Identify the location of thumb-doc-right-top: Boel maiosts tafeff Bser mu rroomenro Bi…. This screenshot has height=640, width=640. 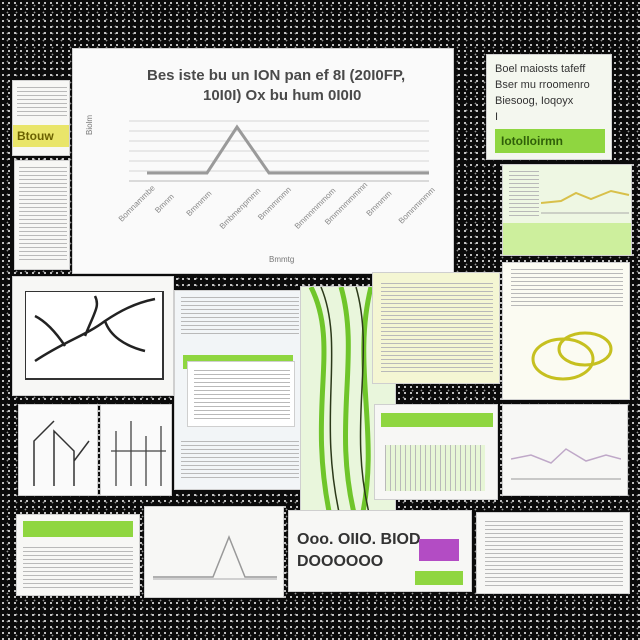
(549, 107).